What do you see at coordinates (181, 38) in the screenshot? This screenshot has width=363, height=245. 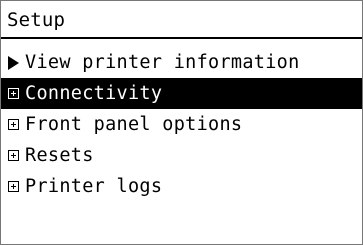 I see `title-divider` at bounding box center [181, 38].